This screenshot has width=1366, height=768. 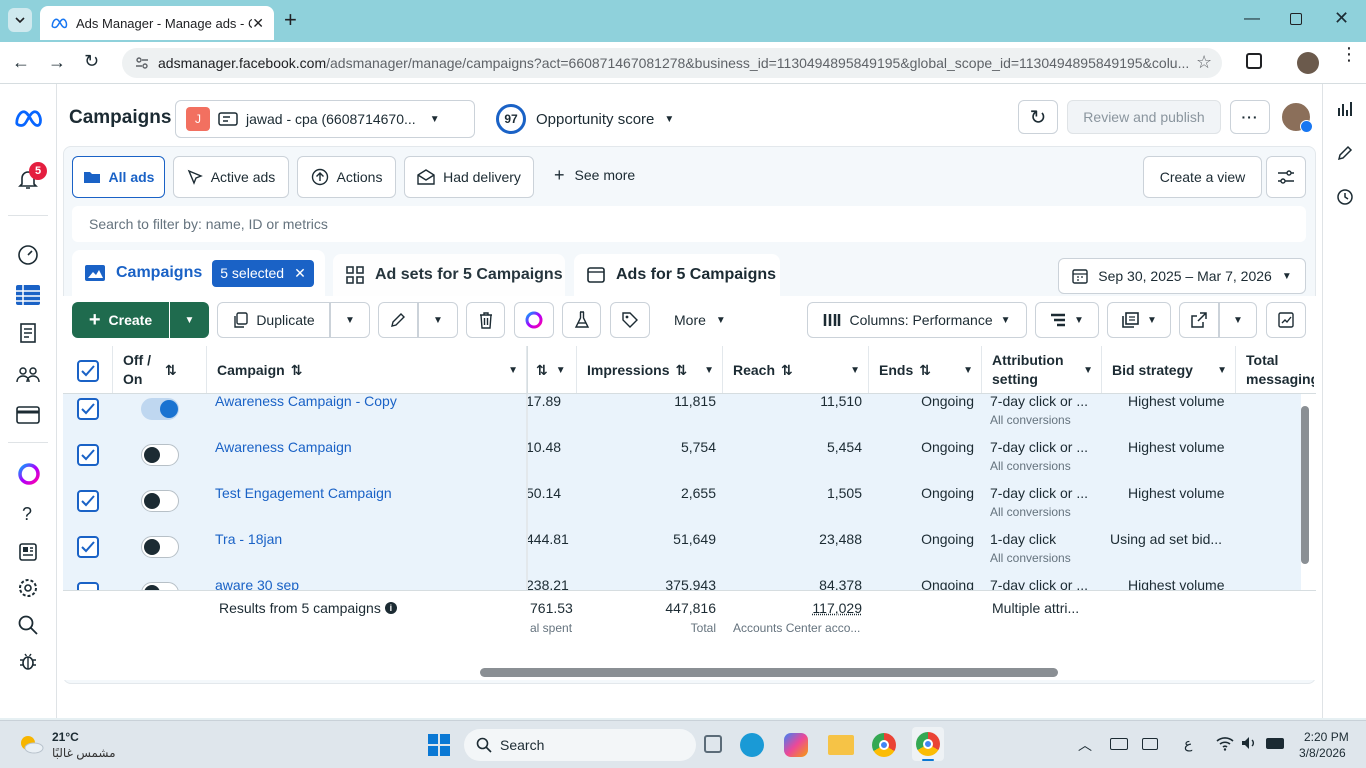 What do you see at coordinates (28, 295) in the screenshot?
I see `campaigns-table-icon` at bounding box center [28, 295].